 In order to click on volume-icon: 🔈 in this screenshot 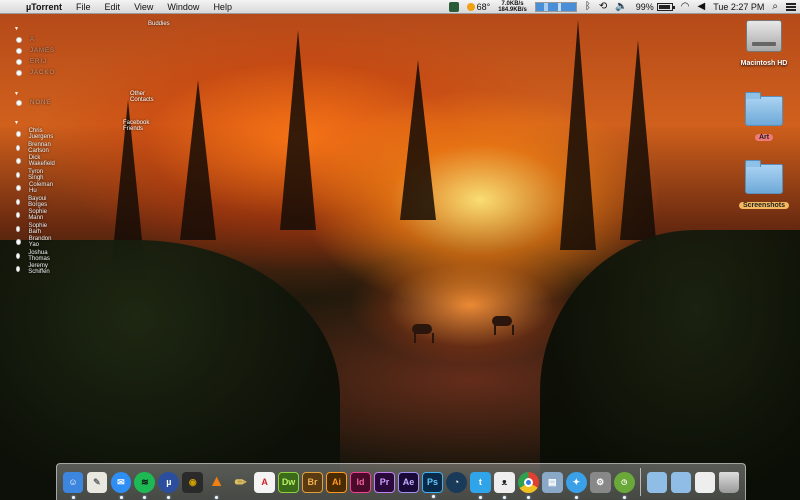, I will do `click(621, 6)`.